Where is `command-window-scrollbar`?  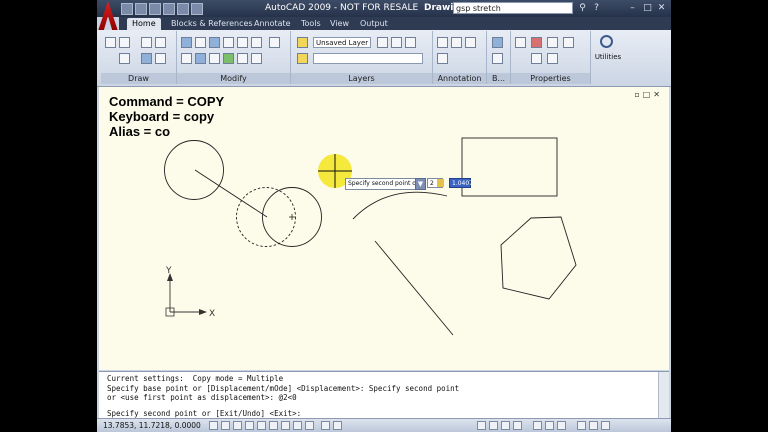
command-window-scrollbar is located at coordinates (663, 395).